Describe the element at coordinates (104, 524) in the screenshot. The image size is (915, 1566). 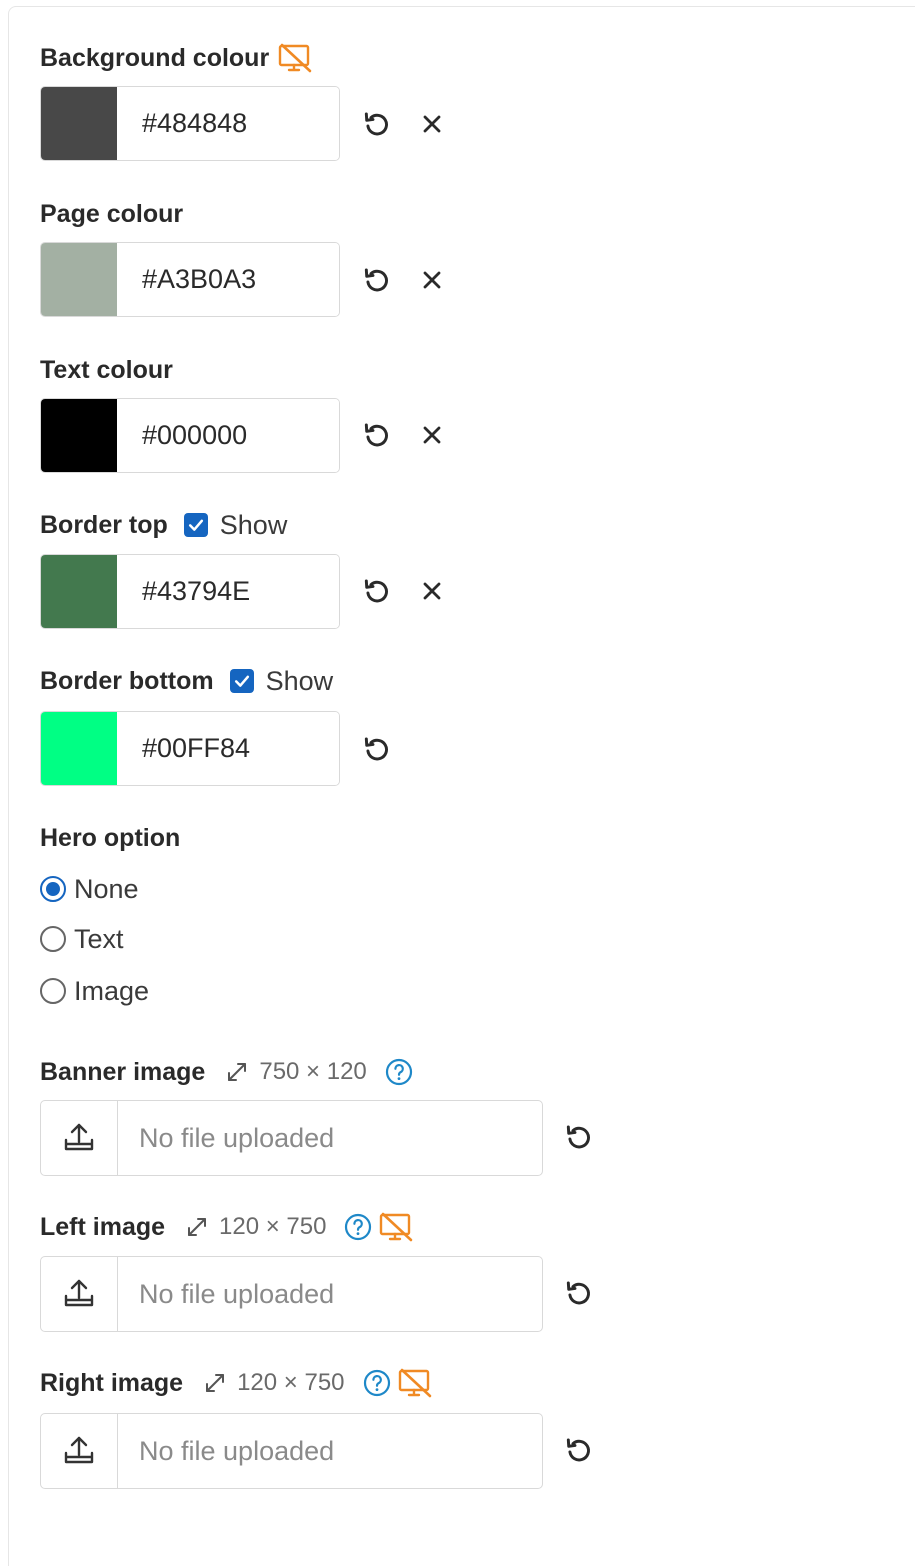
I see `border-top-title: Border top` at that location.